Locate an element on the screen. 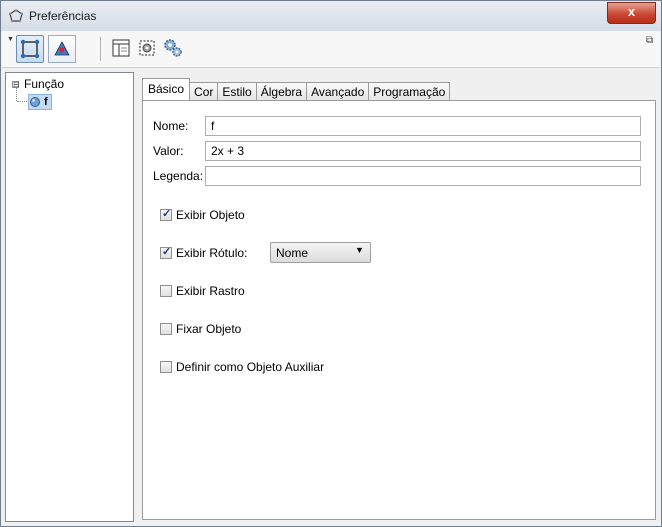  advanced-button is located at coordinates (174, 49).